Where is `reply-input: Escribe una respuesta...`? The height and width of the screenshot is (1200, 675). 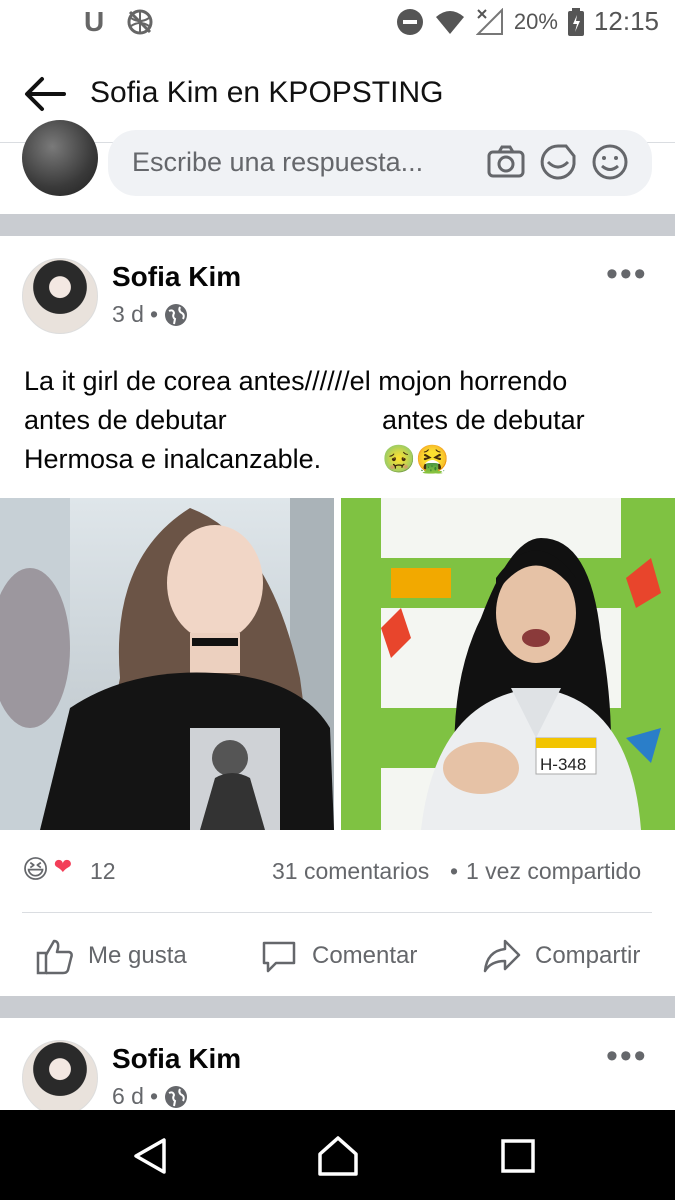
reply-input: Escribe una respuesta... is located at coordinates (380, 163).